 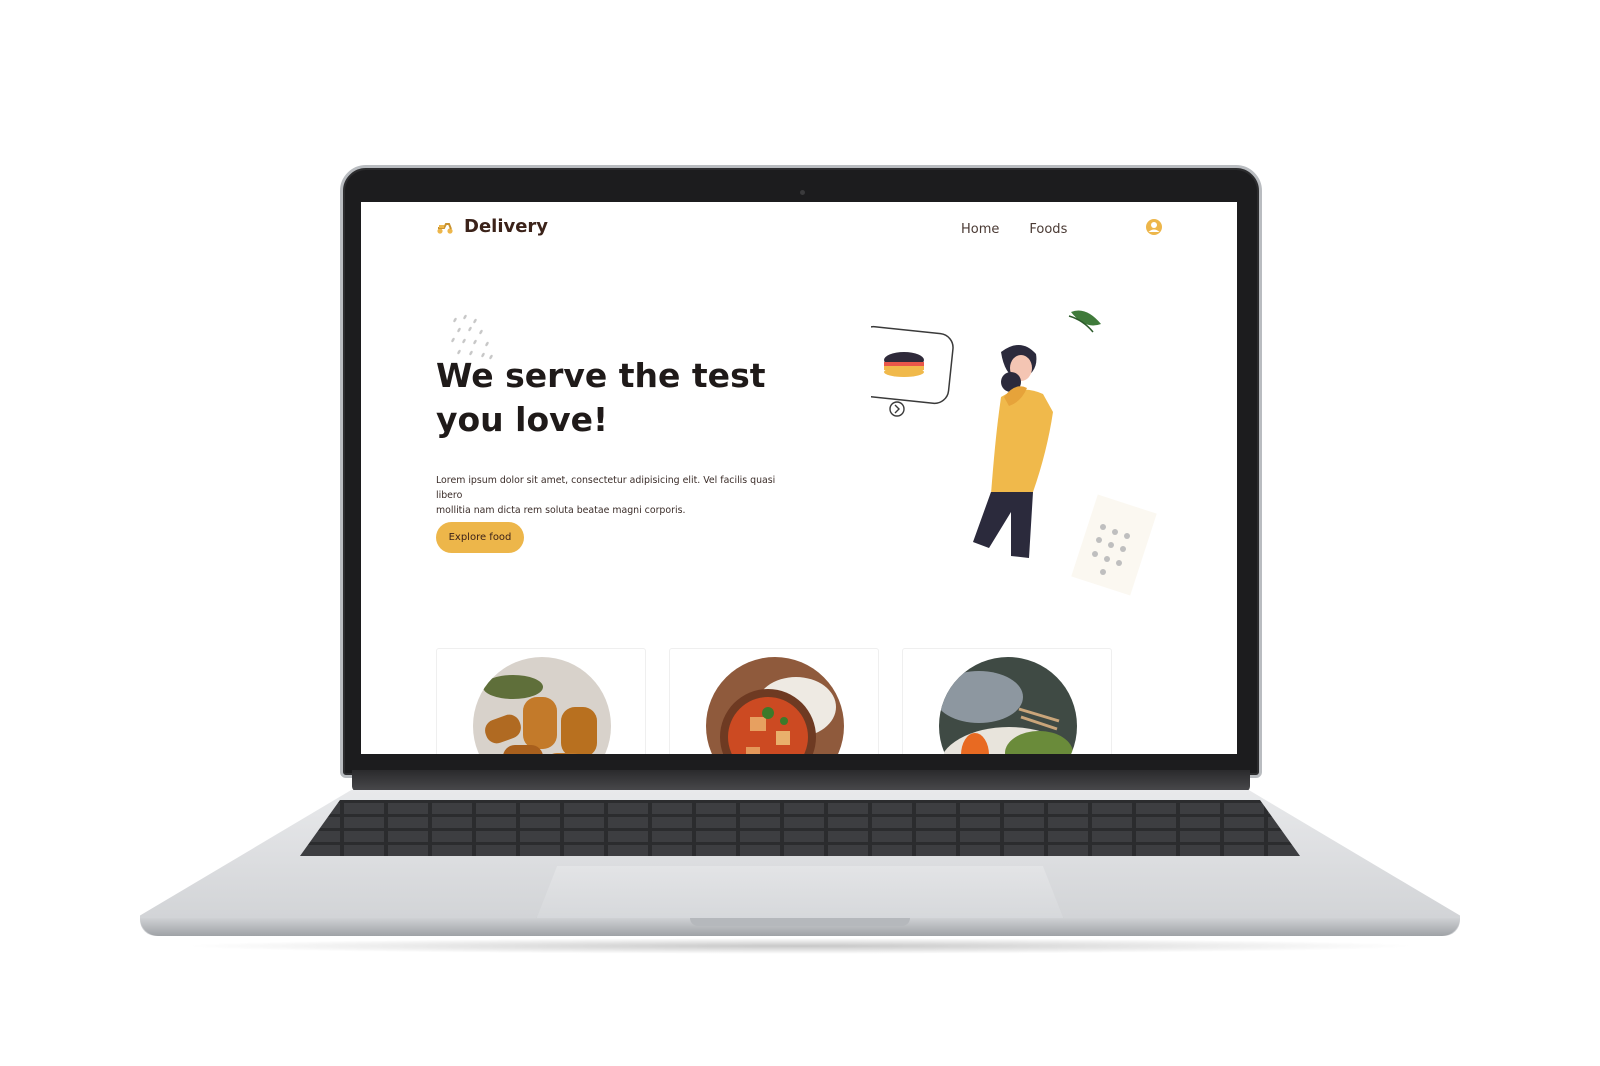 I want to click on brand-logo: Delivery, so click(x=492, y=226).